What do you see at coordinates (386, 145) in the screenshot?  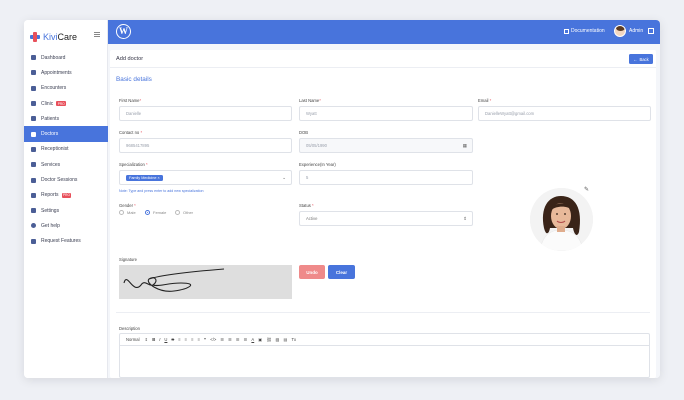 I see `dob-field: 05/05/1990 ▦` at bounding box center [386, 145].